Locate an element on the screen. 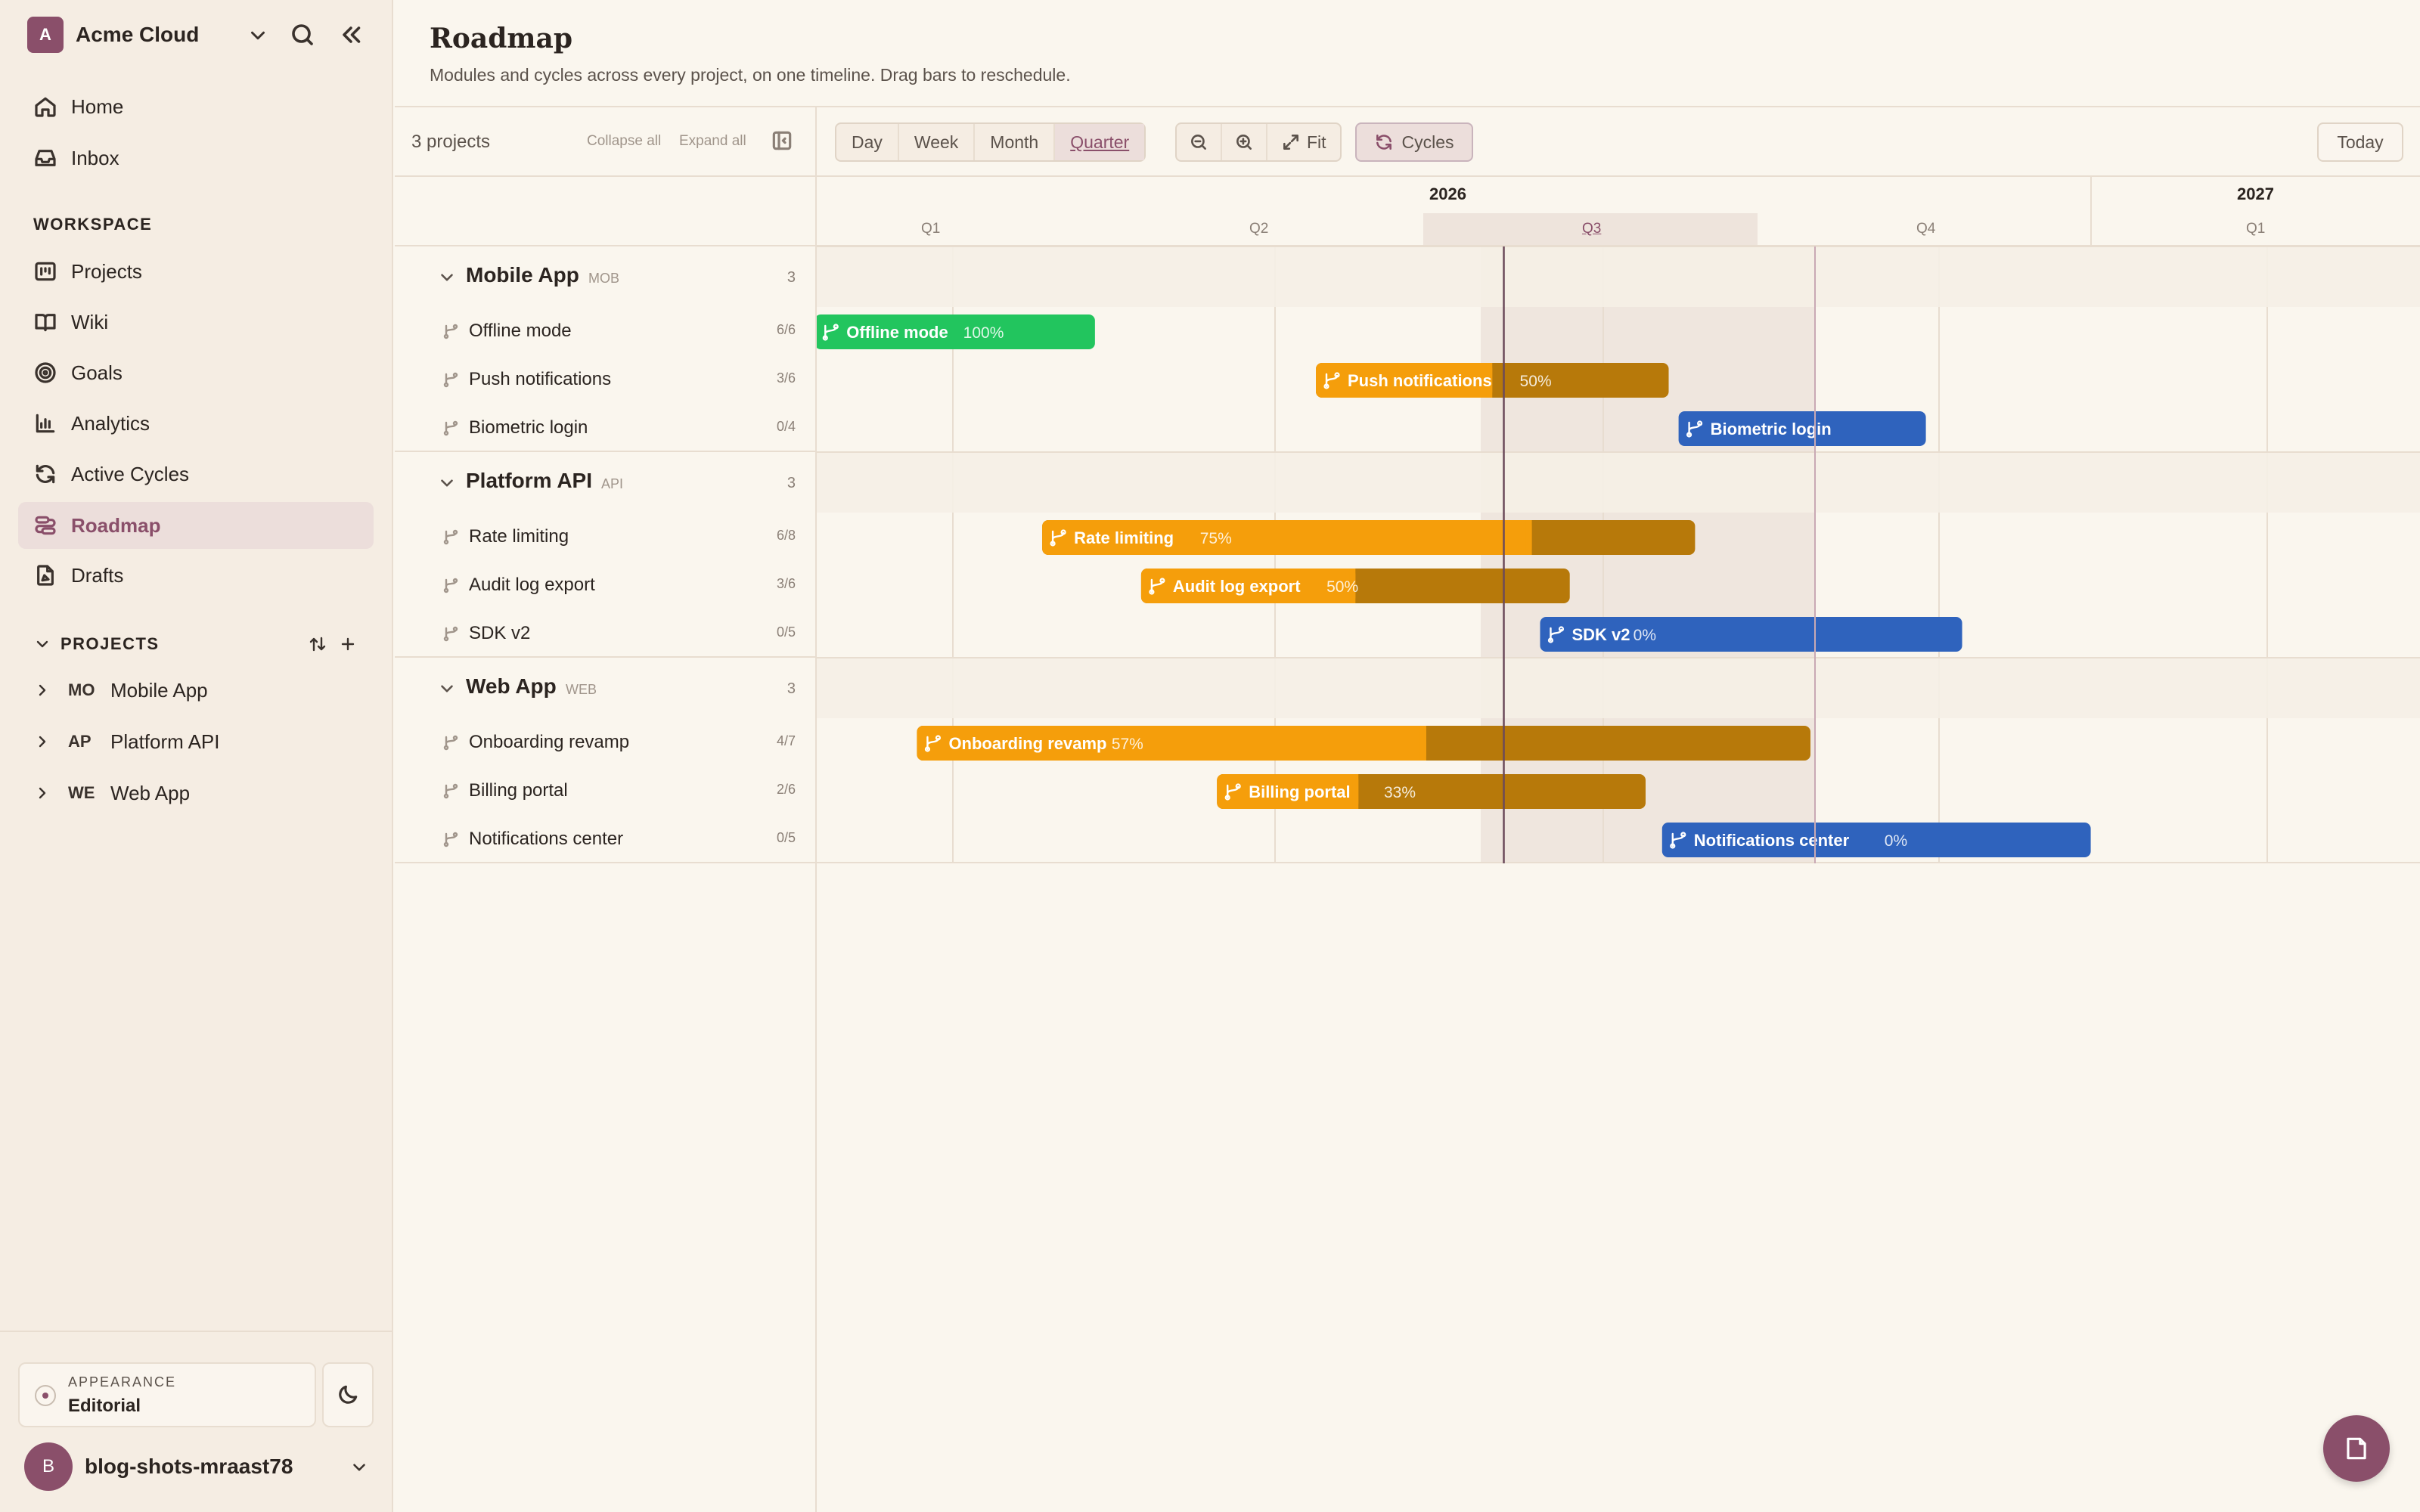 The image size is (2420, 1512). sidebar-project-mobile-app: MO Mobile App is located at coordinates (199, 690).